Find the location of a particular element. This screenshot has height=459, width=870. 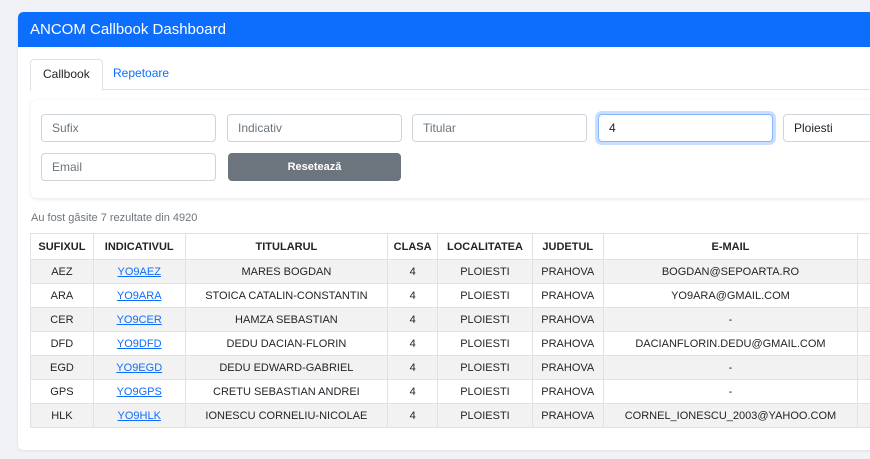

cell-titular: DEDU DACIAN-FLORIN is located at coordinates (286, 343).